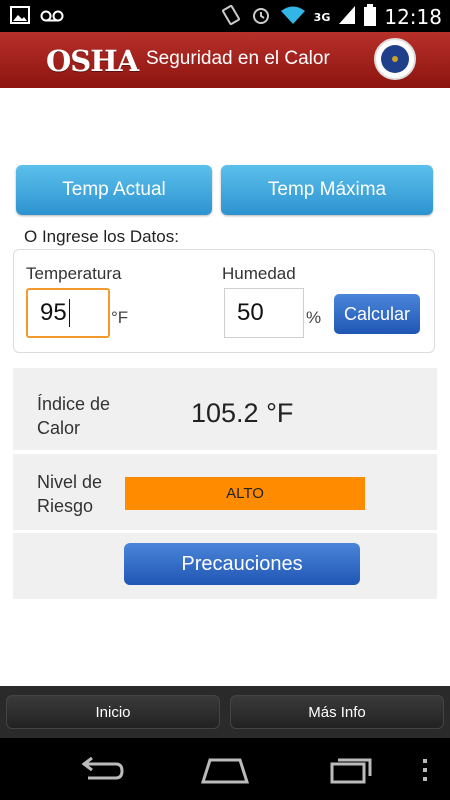  I want to click on voicemail-icon, so click(52, 17).